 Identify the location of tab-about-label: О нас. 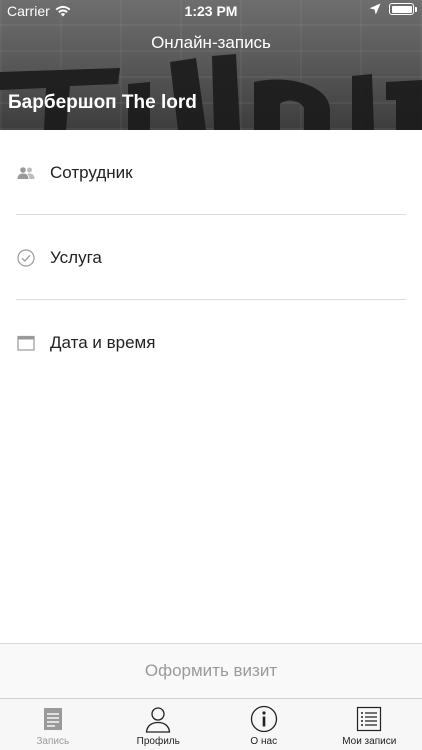
(264, 741).